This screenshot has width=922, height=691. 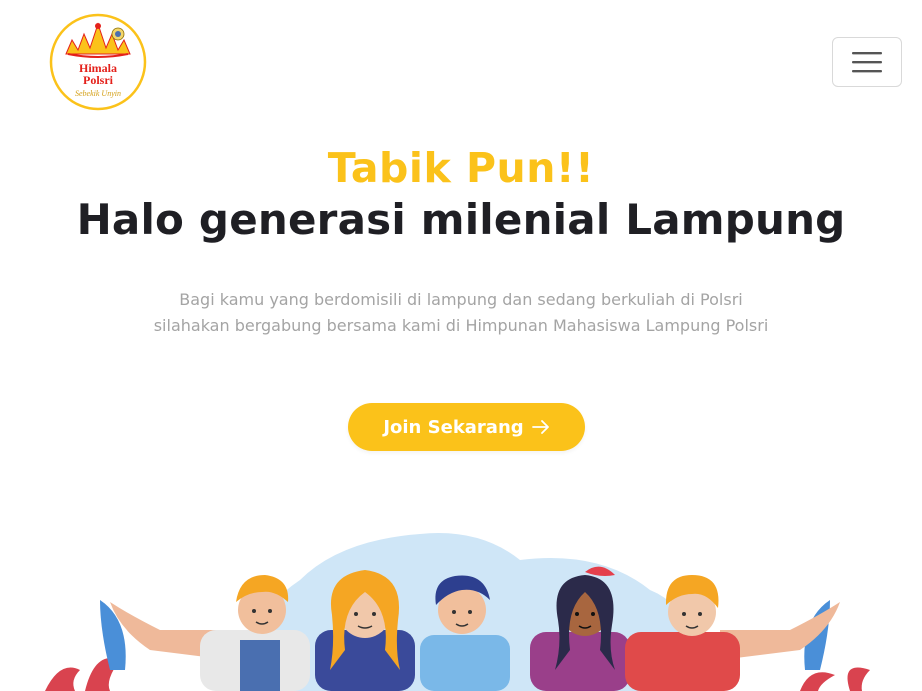 What do you see at coordinates (540, 427) in the screenshot?
I see `arrow-right-icon` at bounding box center [540, 427].